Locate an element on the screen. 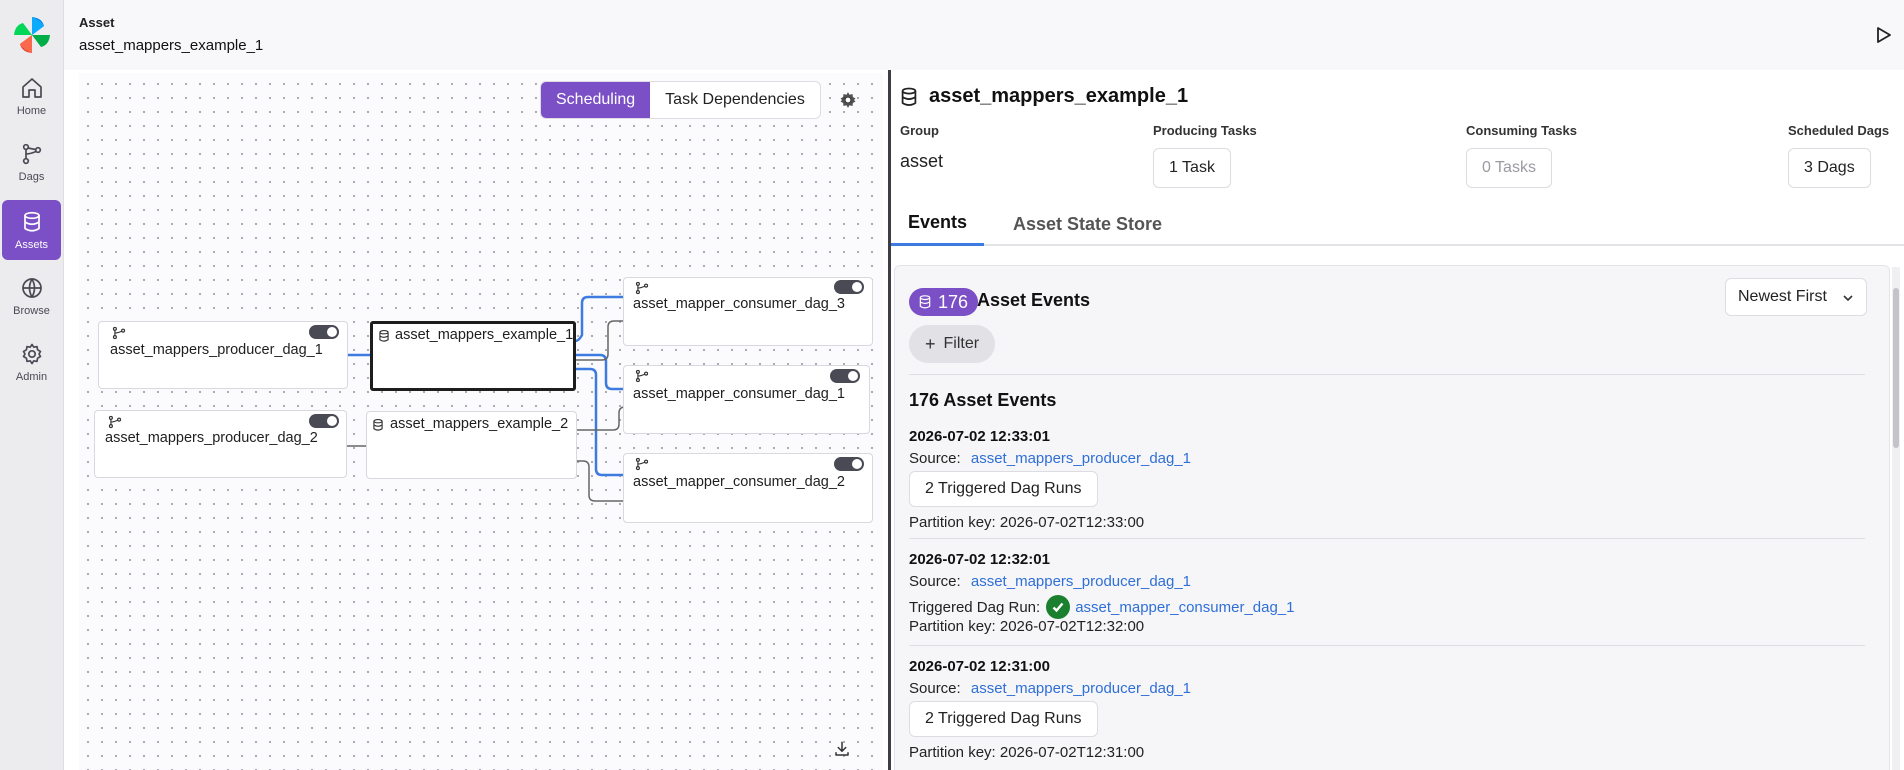  node-label: asset_mappers_producer_dag_1 is located at coordinates (216, 350).